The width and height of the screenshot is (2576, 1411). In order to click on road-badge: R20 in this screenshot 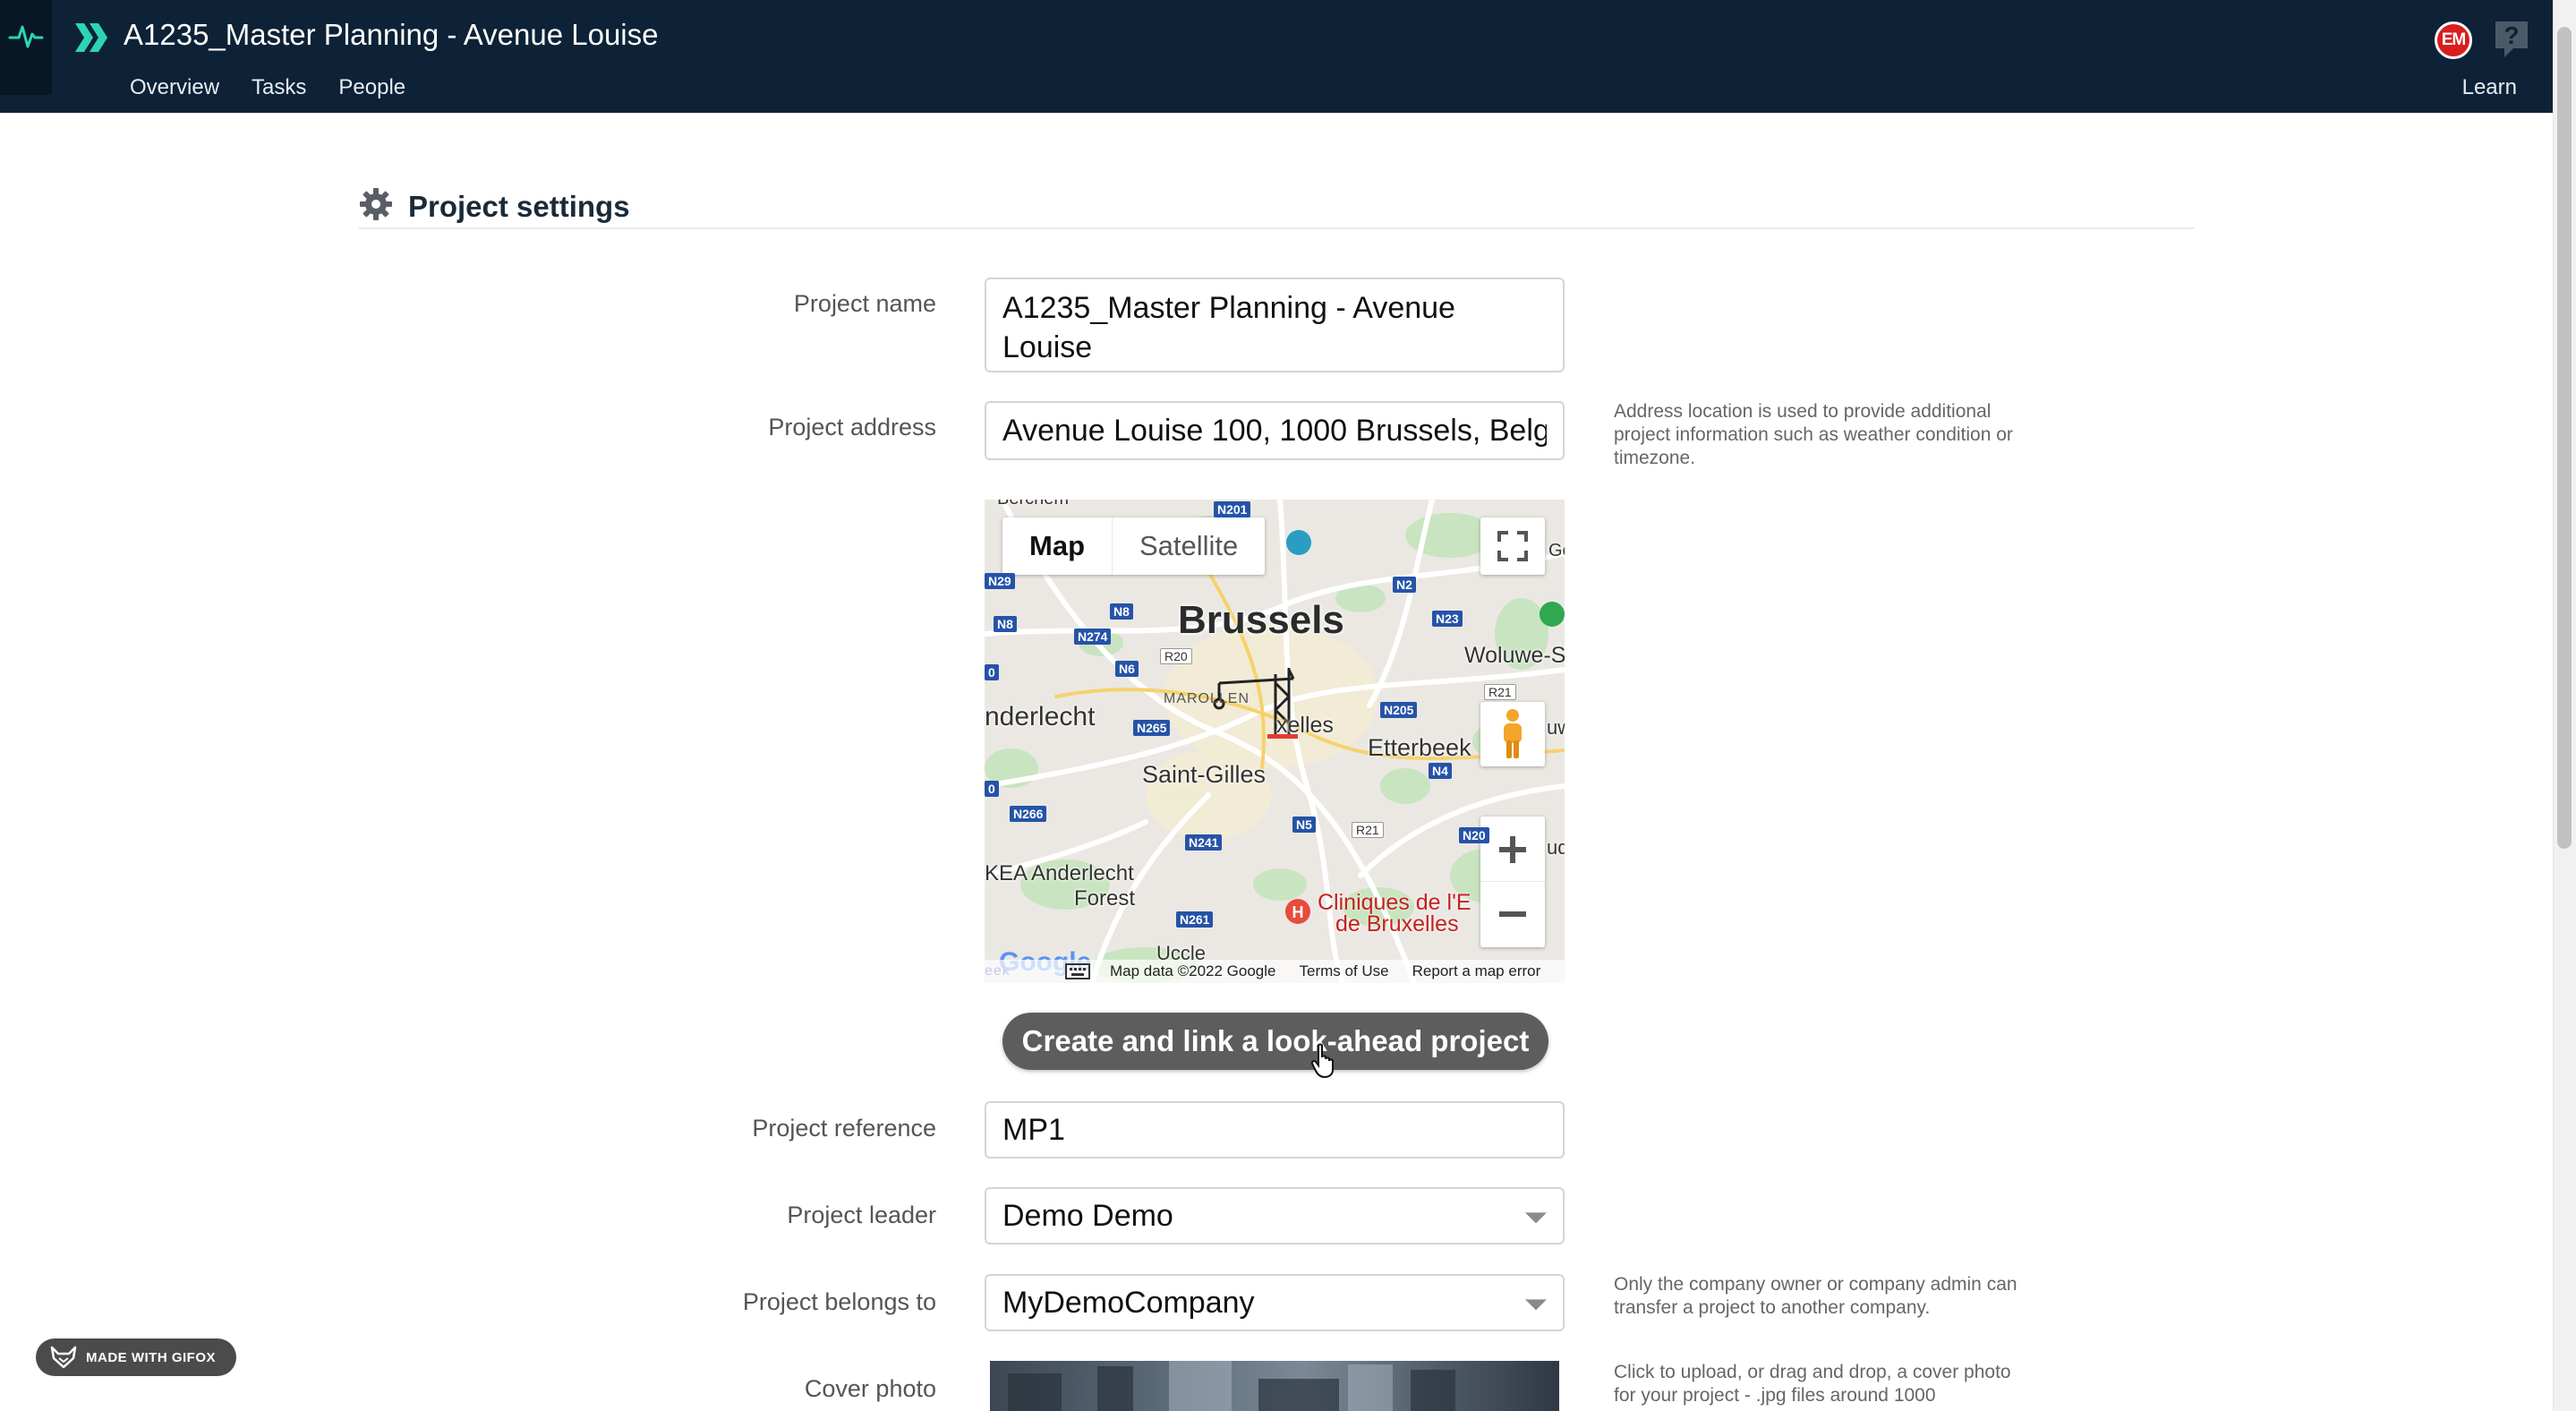, I will do `click(1176, 656)`.